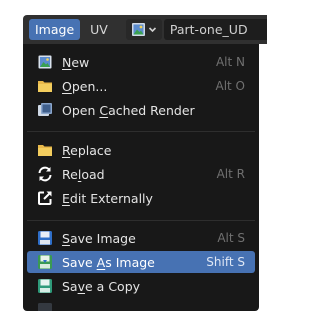 The height and width of the screenshot is (311, 320). What do you see at coordinates (128, 110) in the screenshot?
I see `menu-item-label: Open Cached Render` at bounding box center [128, 110].